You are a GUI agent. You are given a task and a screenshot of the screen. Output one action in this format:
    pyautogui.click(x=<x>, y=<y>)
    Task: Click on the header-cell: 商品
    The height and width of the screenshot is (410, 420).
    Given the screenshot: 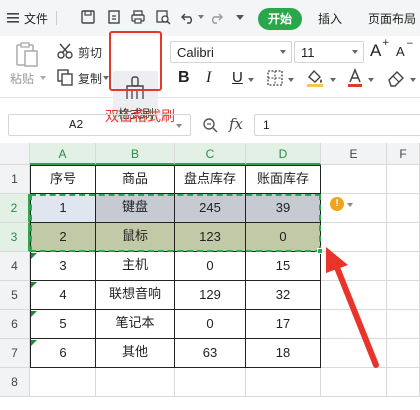 What is the action you would take?
    pyautogui.click(x=135, y=179)
    